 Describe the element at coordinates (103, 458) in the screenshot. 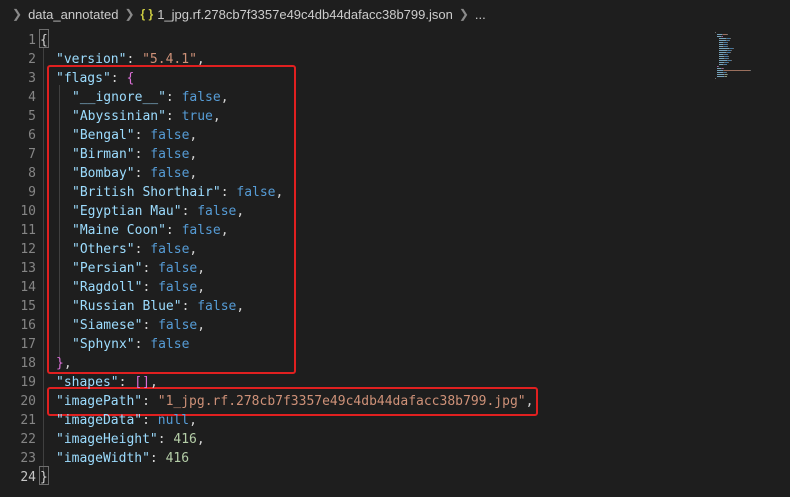

I see `code-token: "imageWidth"` at that location.